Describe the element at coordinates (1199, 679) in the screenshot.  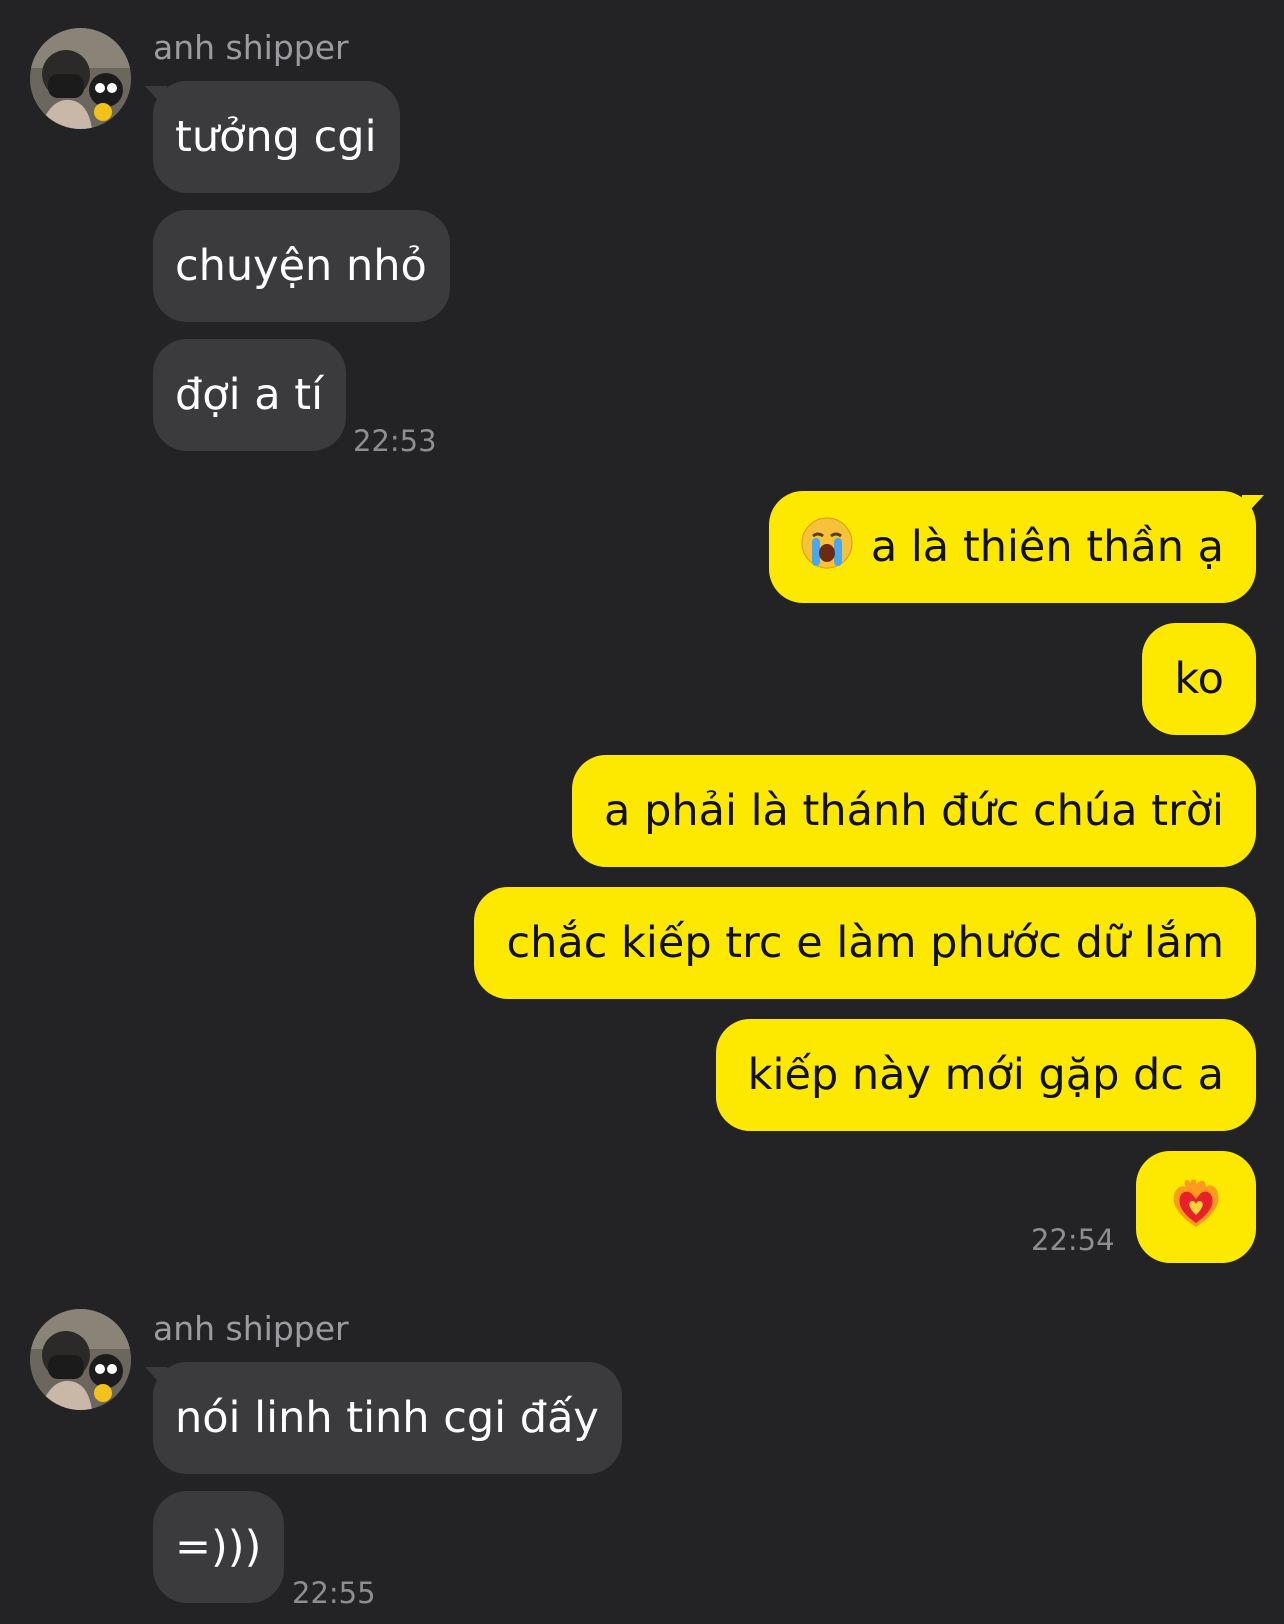
I see `outgoing-message-bubble: ko` at that location.